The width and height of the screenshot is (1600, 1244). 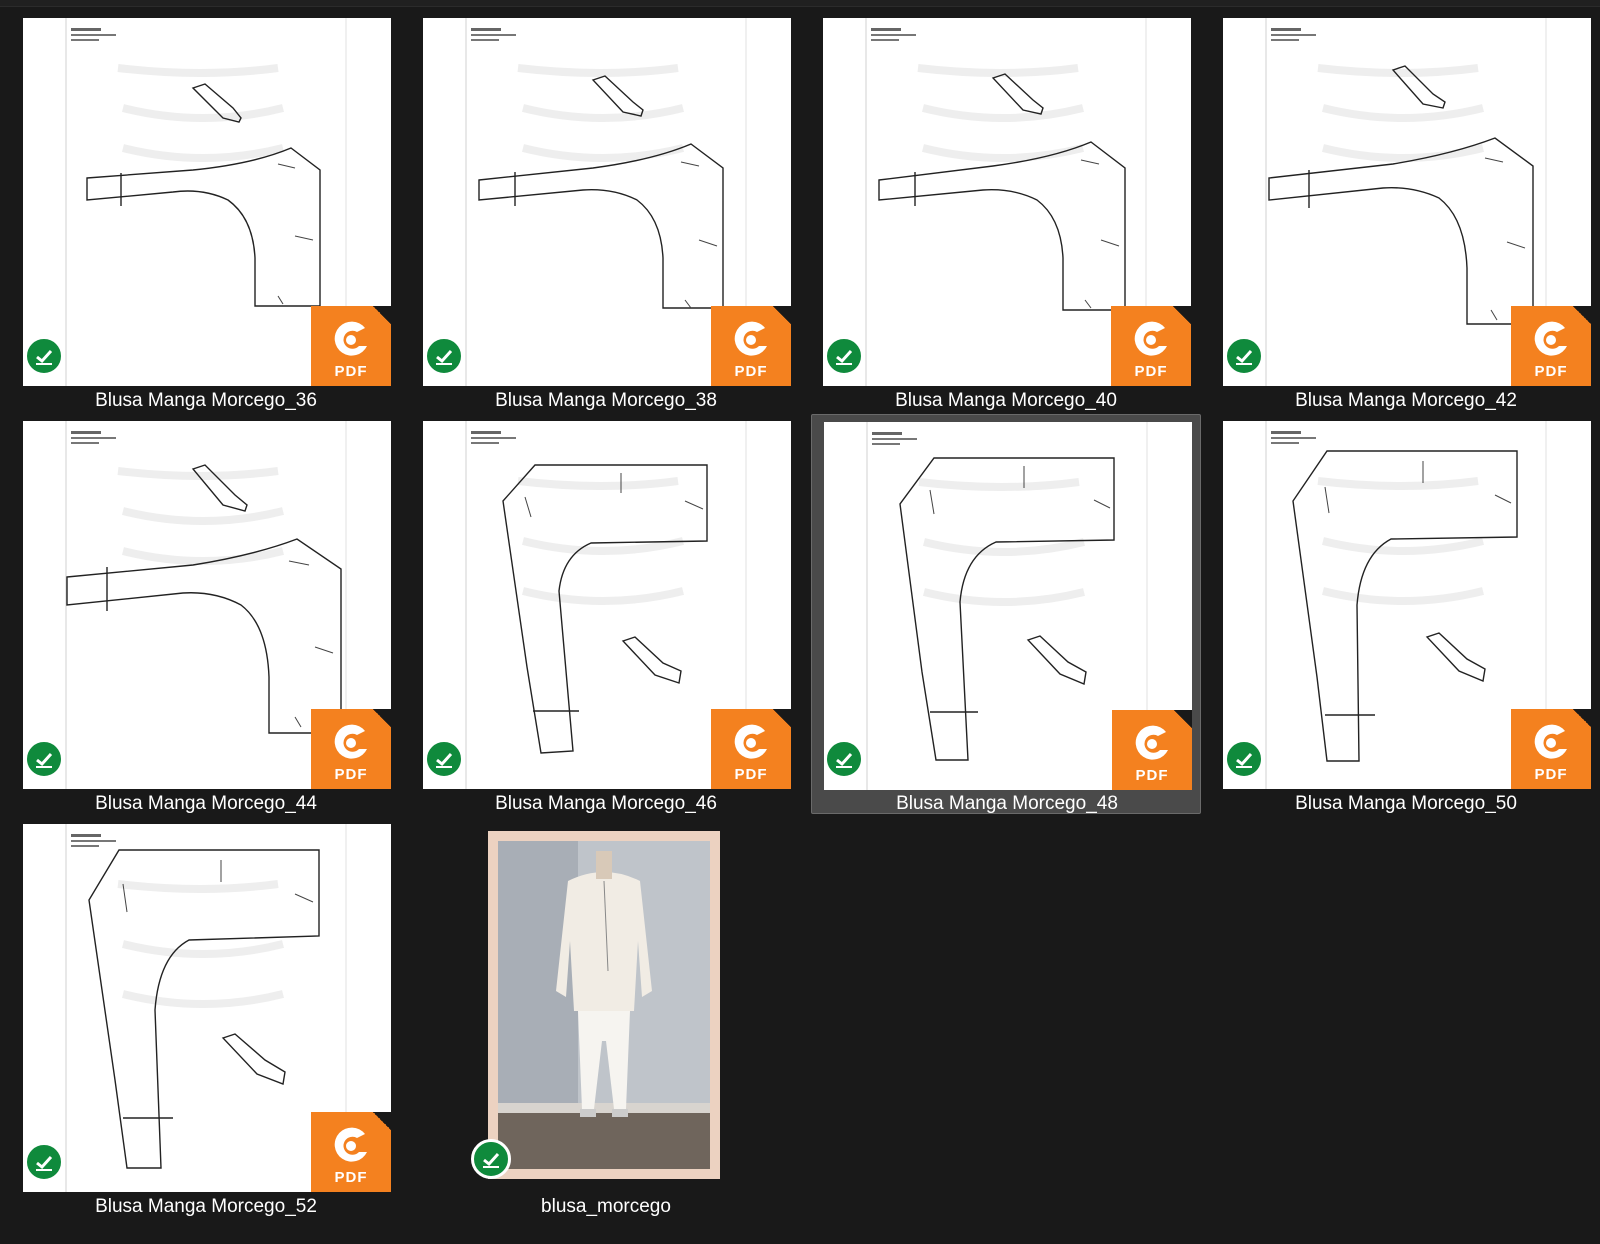 I want to click on file-tile: PDF Blusa Manga Morcego_42, so click(x=1405, y=211).